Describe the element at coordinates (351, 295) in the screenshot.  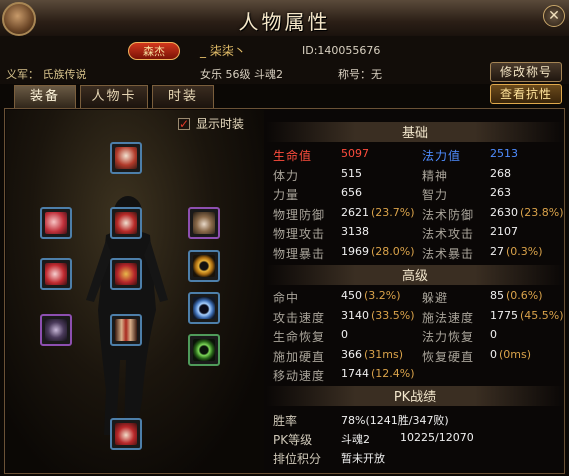
I see `stat-value: 450` at that location.